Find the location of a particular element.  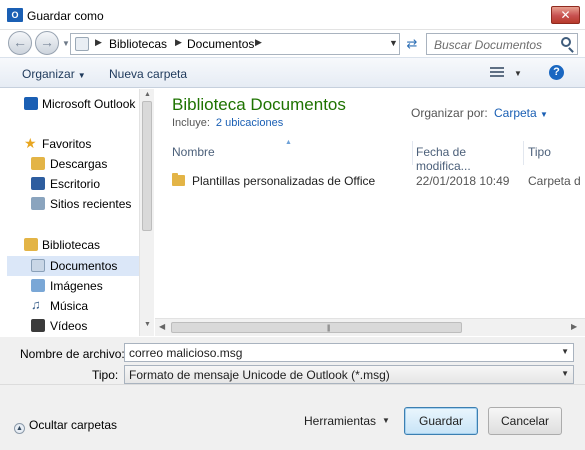

refresh-icon: ⇄ is located at coordinates (412, 44).